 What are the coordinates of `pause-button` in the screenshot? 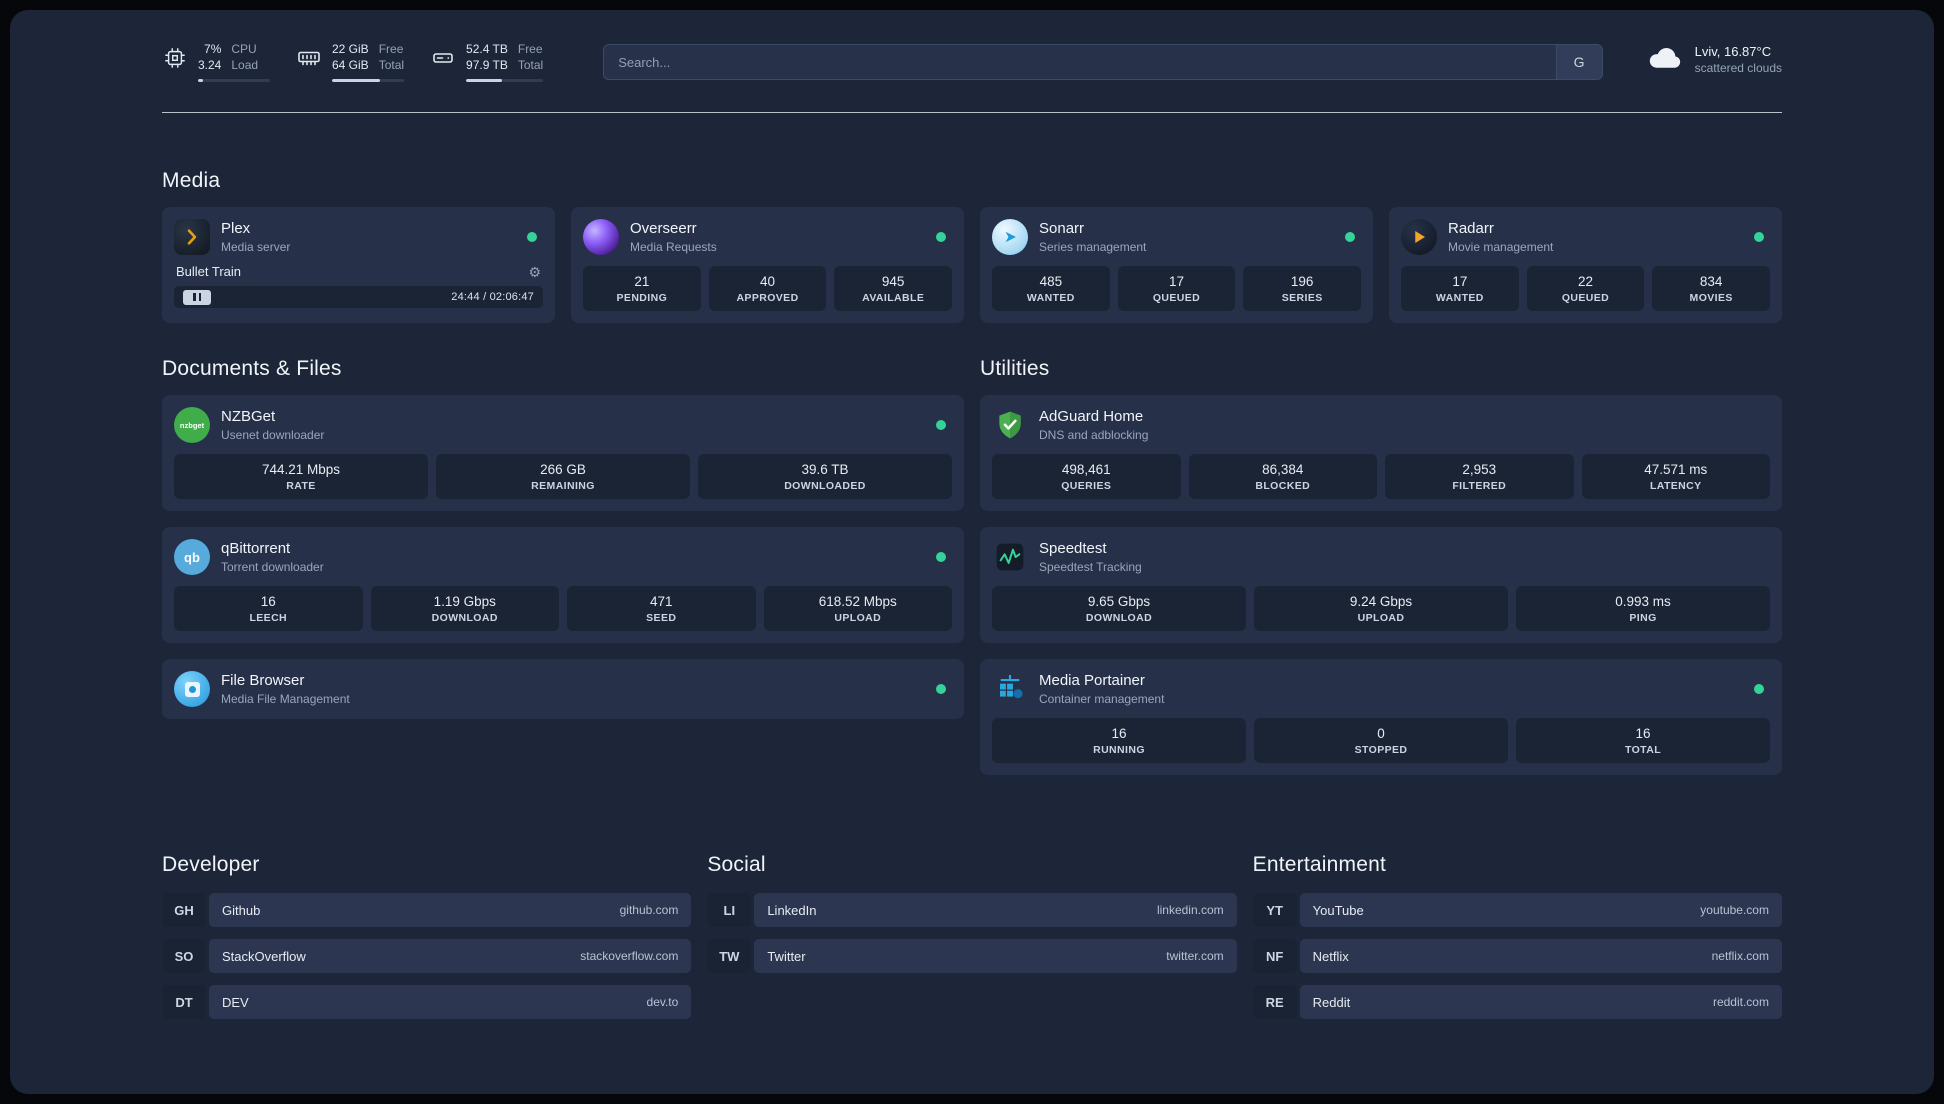 It's located at (197, 297).